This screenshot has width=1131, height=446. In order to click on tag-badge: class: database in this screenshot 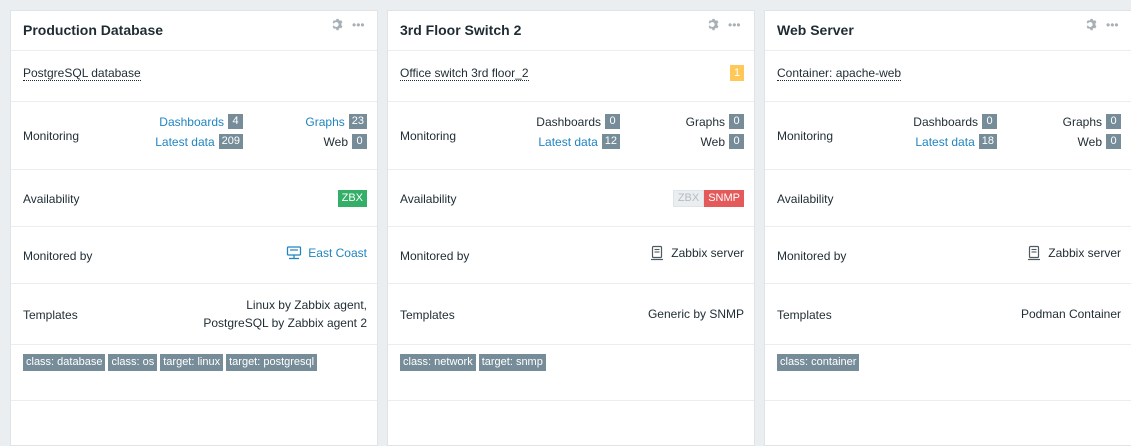, I will do `click(64, 362)`.